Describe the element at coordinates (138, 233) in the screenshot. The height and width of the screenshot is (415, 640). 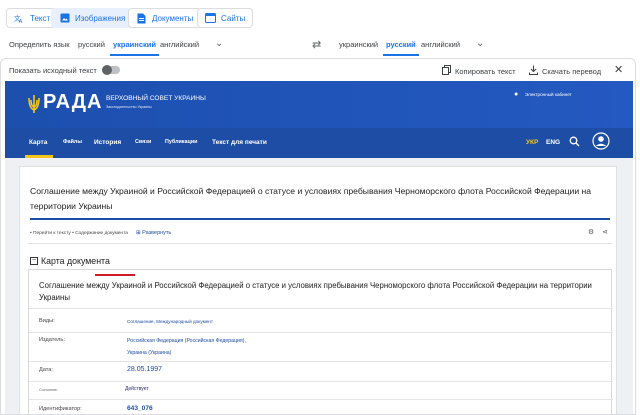
I see `expand-icon: ⊞` at that location.